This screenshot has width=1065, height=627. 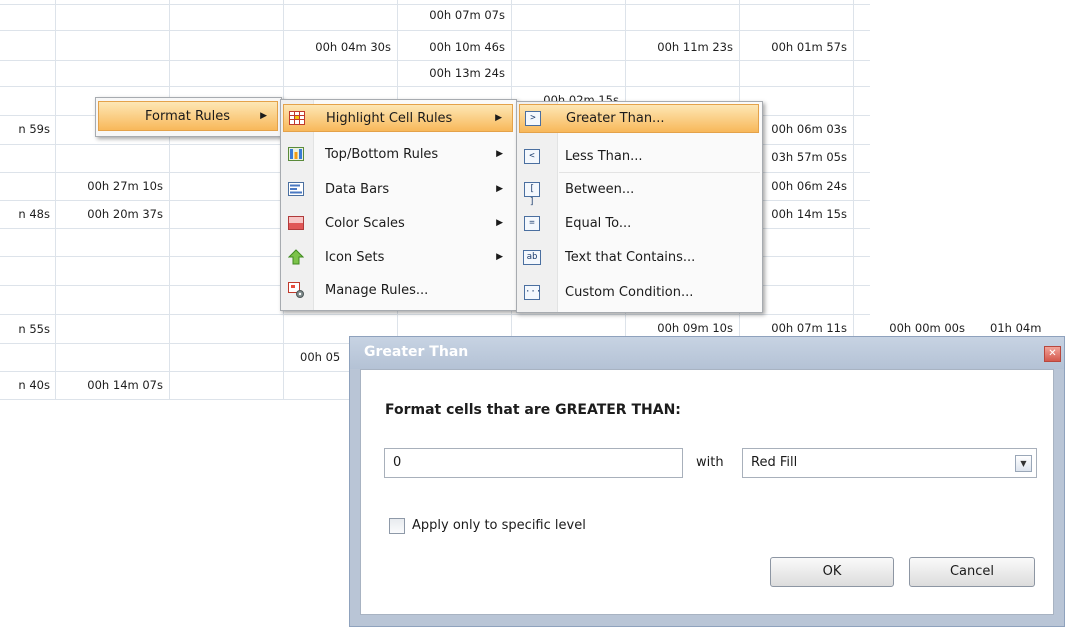 What do you see at coordinates (1027, 328) in the screenshot?
I see `grid-cell: 01h 04m` at bounding box center [1027, 328].